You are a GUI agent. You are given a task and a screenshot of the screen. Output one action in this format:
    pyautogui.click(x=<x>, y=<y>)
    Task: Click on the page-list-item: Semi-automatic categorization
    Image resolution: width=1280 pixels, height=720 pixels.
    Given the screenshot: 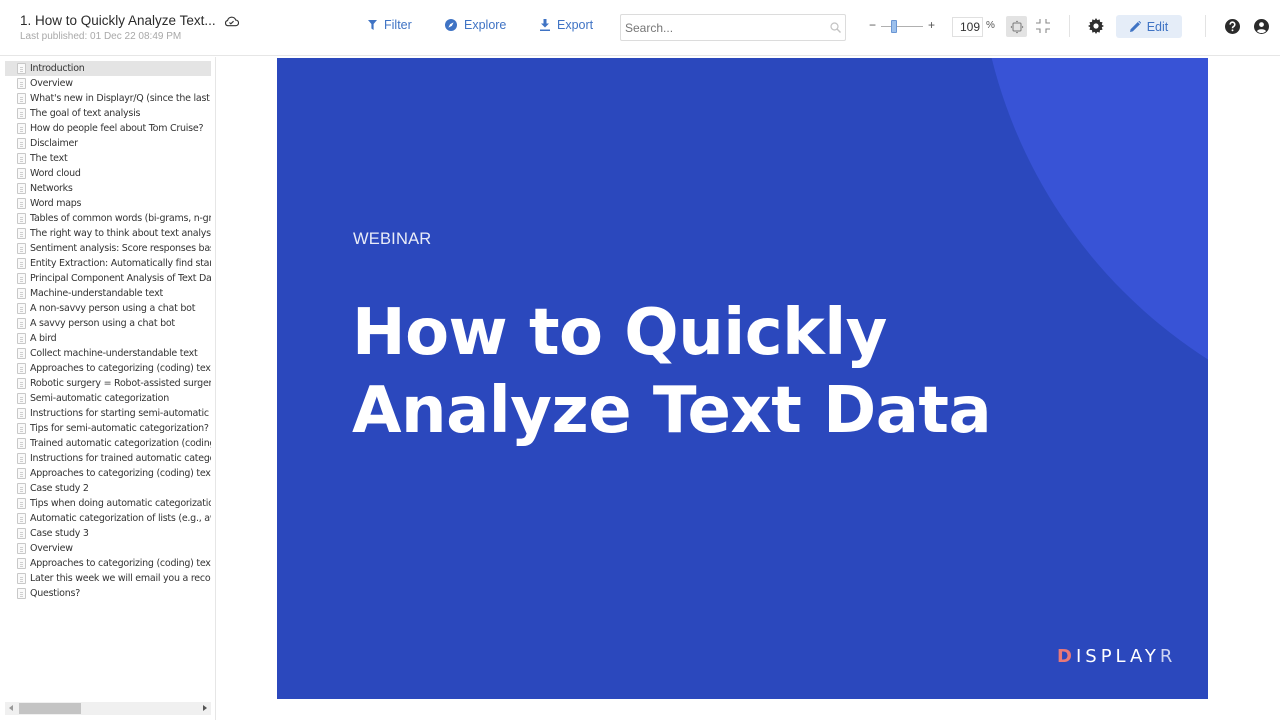 What is the action you would take?
    pyautogui.click(x=108, y=398)
    